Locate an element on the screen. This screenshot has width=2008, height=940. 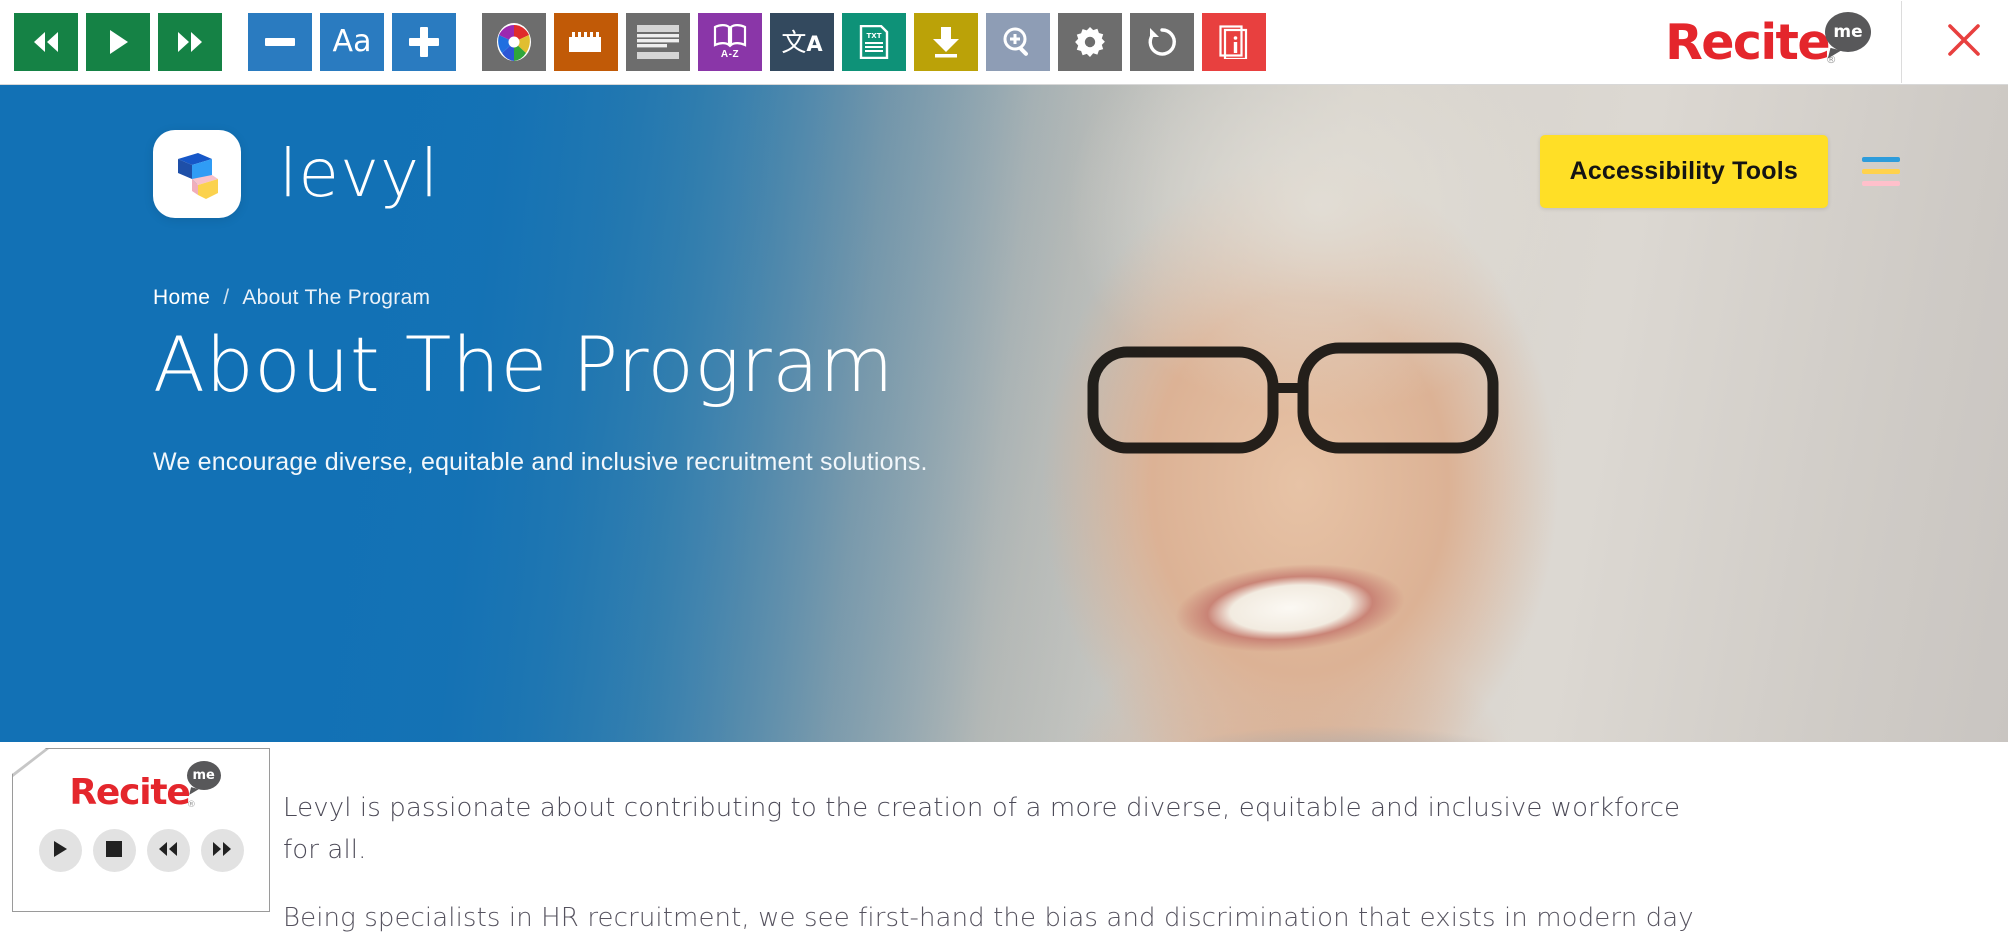
user-guide-info-icon is located at coordinates (1234, 42).